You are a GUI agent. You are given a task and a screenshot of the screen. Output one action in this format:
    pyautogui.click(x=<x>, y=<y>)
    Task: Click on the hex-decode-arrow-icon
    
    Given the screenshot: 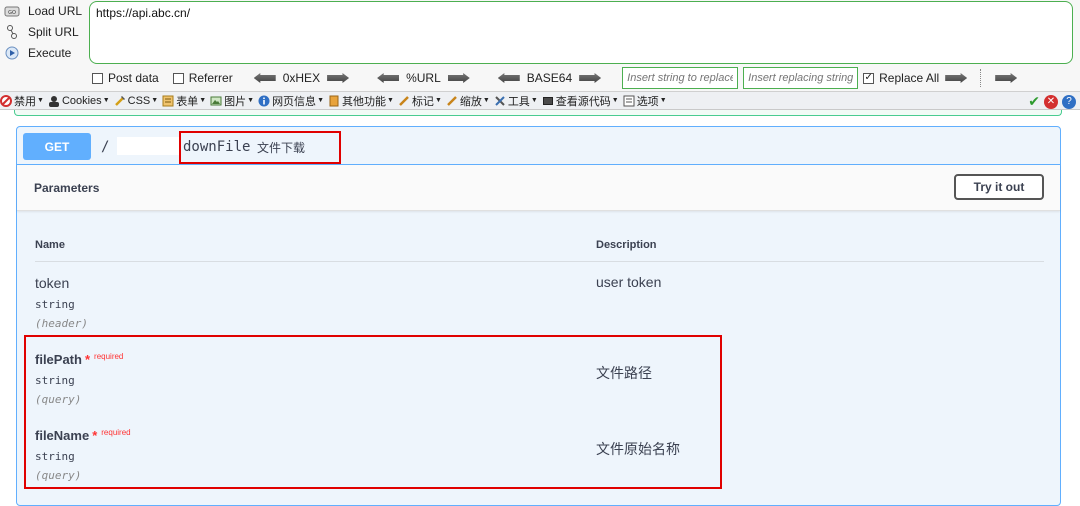 What is the action you would take?
    pyautogui.click(x=264, y=78)
    